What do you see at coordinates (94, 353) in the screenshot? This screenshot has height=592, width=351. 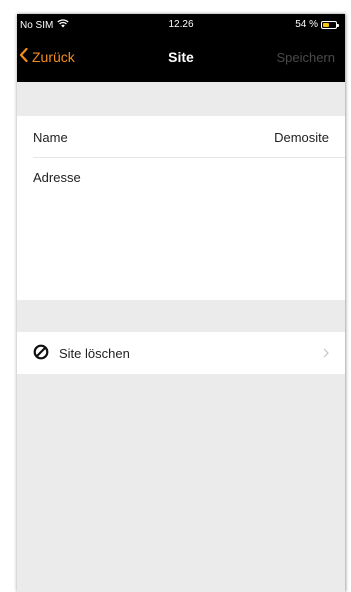 I see `delete-site-label: Site löschen` at bounding box center [94, 353].